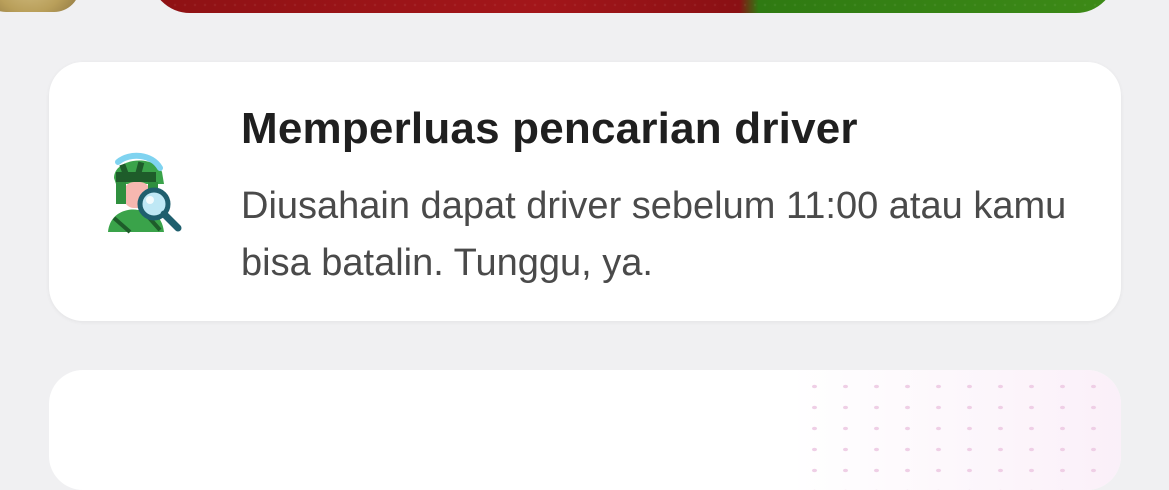 This screenshot has height=490, width=1169. I want to click on driver-search-icon, so click(145, 193).